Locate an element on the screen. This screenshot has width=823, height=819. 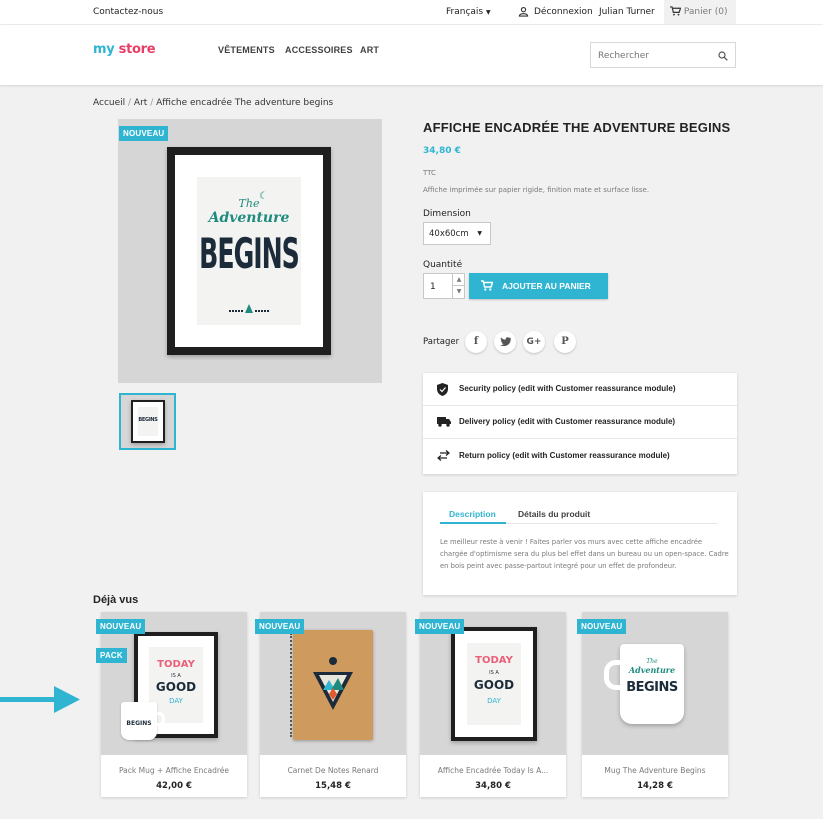
product-card-price: 14,28 € is located at coordinates (655, 786).